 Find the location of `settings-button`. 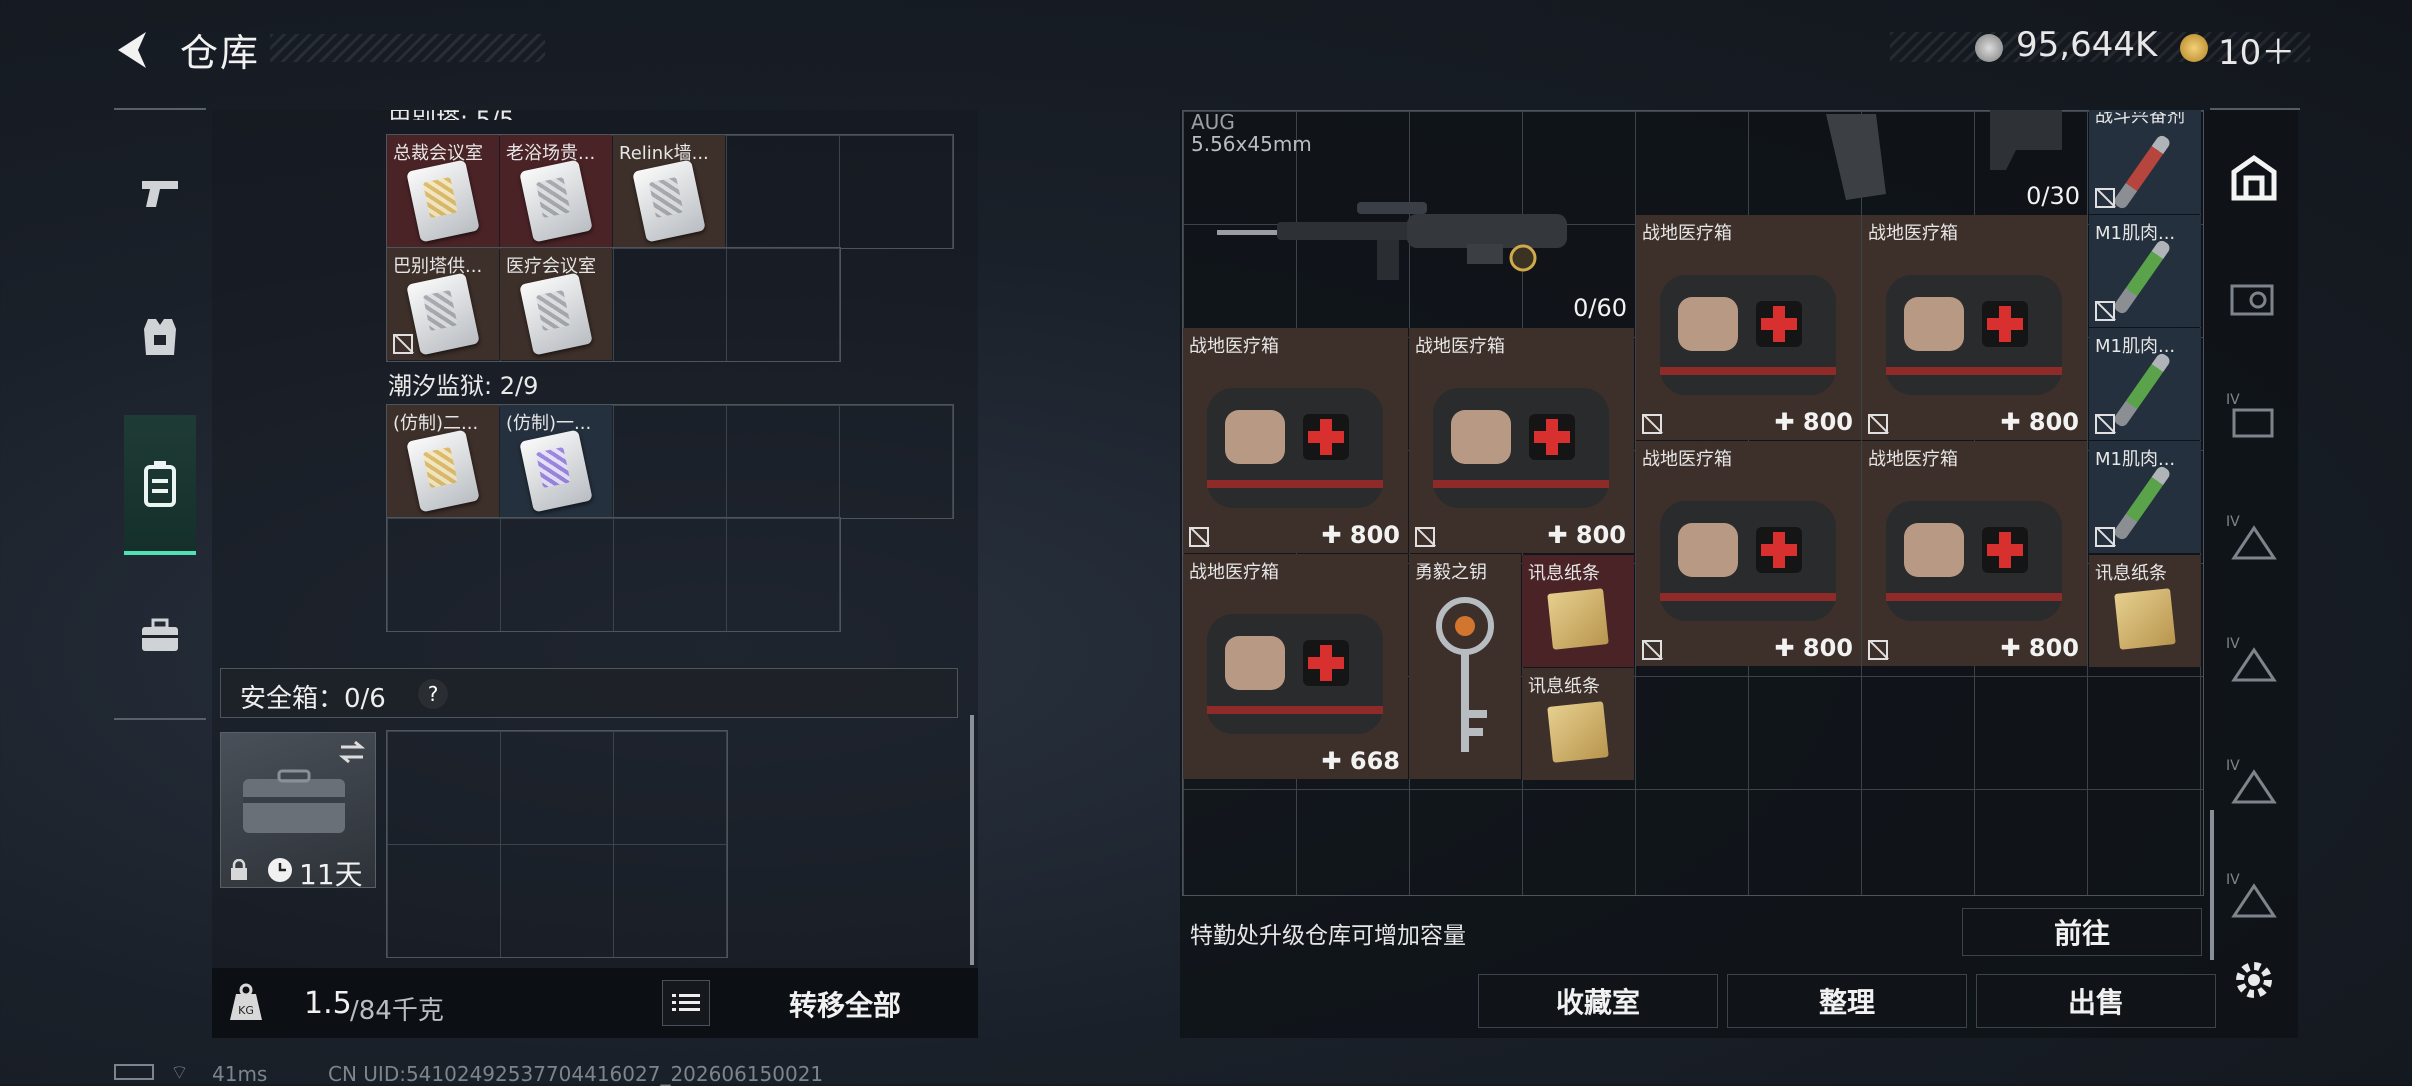

settings-button is located at coordinates (2254, 980).